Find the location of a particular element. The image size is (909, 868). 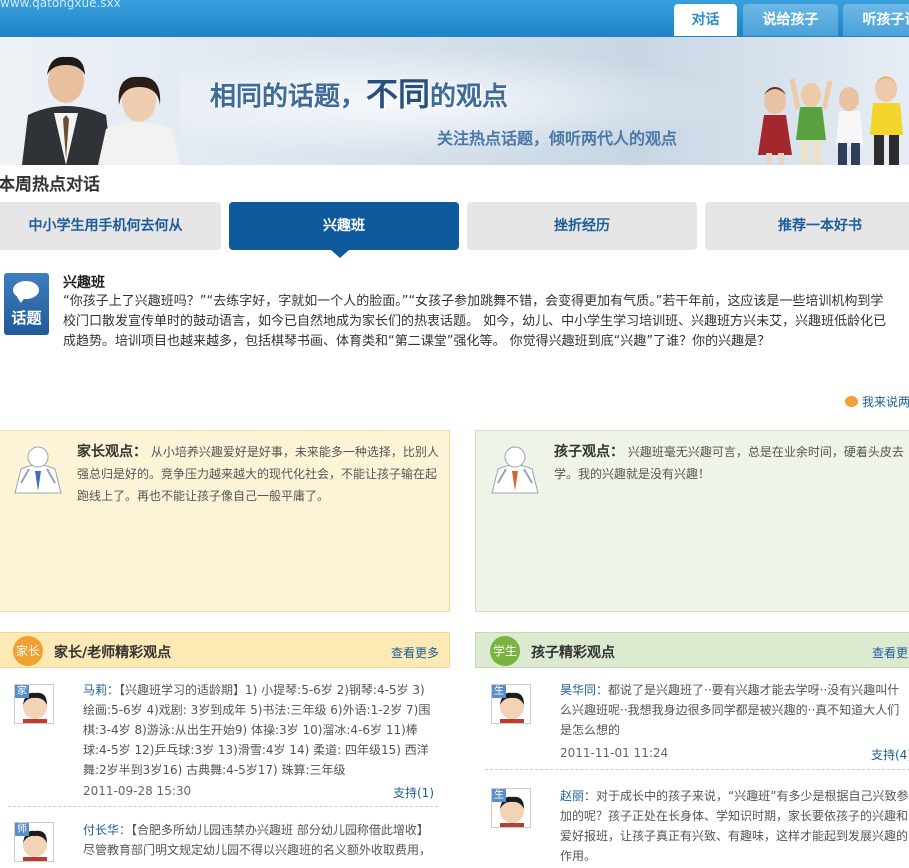

banner-slogan: 相同的话题，不同的观点 is located at coordinates (359, 94).